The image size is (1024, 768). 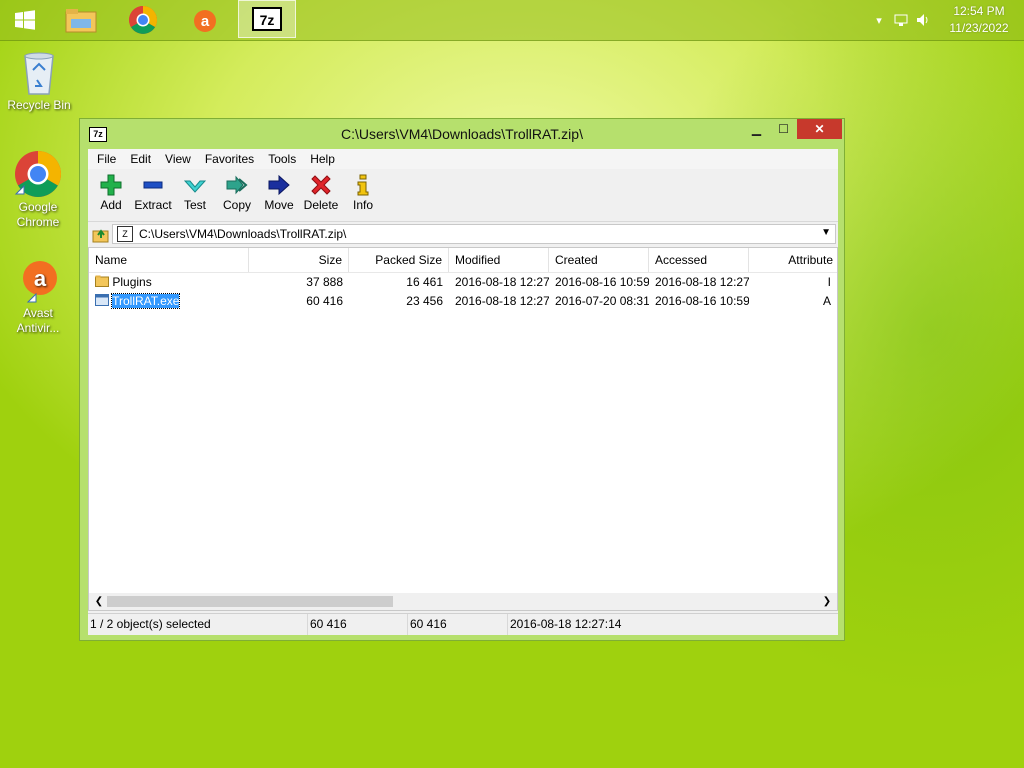 I want to click on menu-bar: File Edit View Favorites Tools Help, so click(x=463, y=159).